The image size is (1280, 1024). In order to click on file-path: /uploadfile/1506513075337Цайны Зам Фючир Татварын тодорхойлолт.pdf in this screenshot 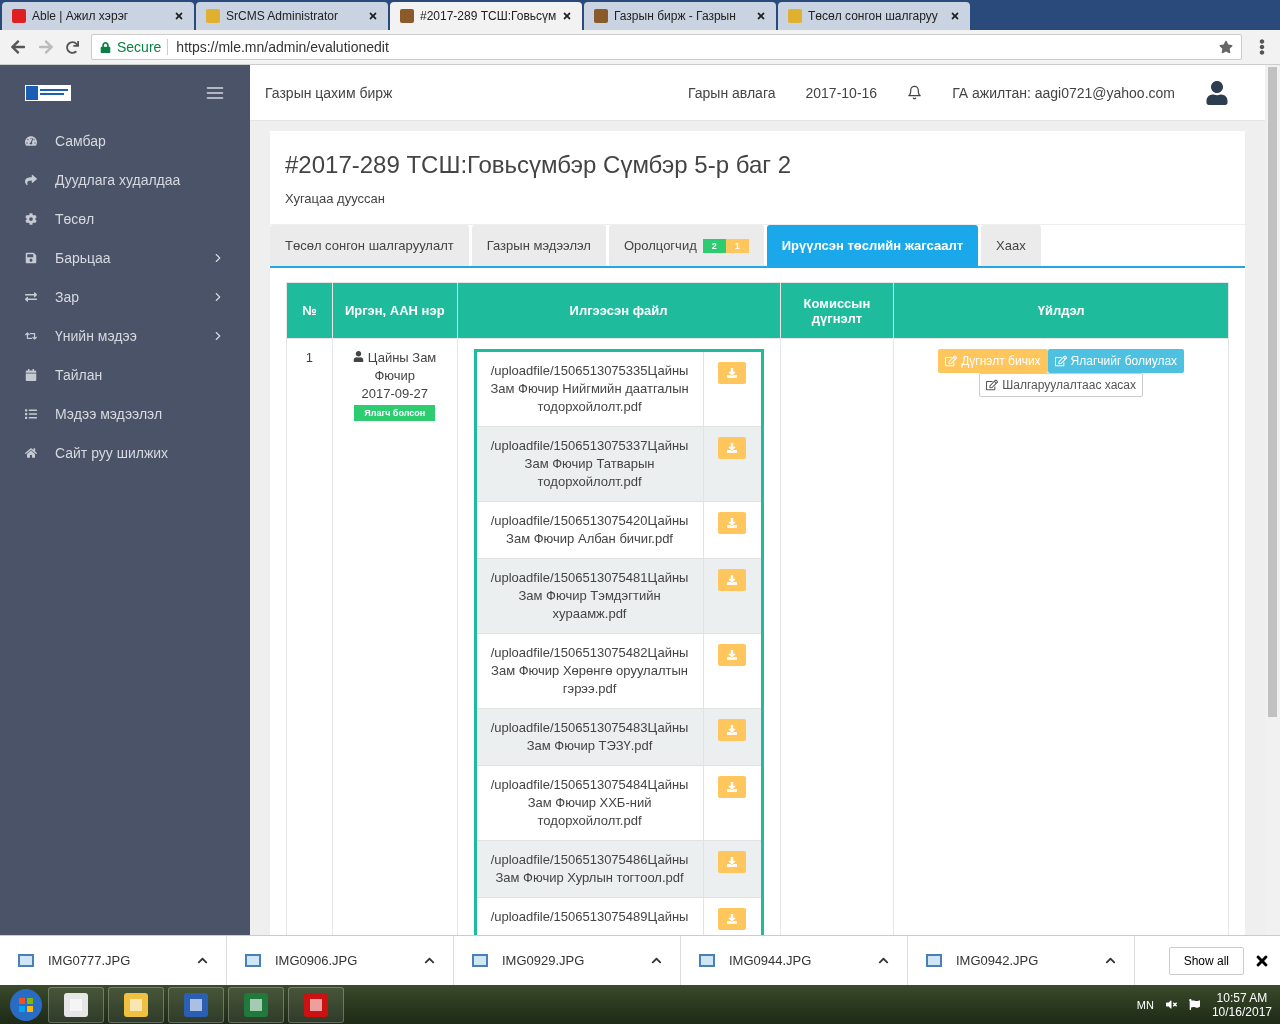, I will do `click(589, 464)`.